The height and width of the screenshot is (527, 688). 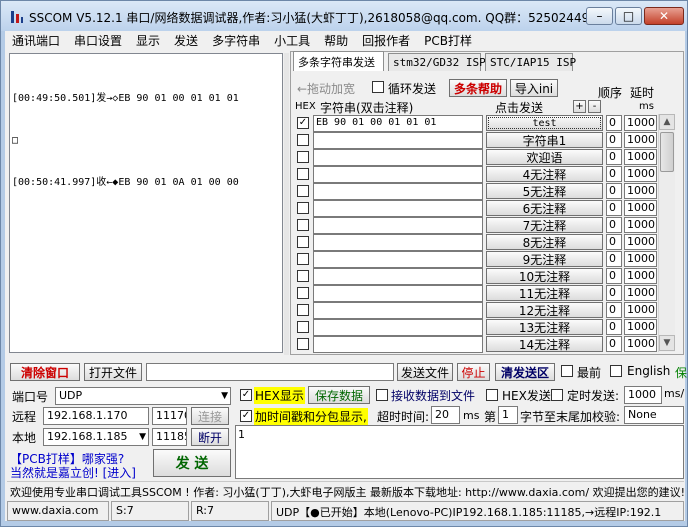 What do you see at coordinates (96, 437) in the screenshot?
I see `local-ip-select: 192.168.1.185 ▼` at bounding box center [96, 437].